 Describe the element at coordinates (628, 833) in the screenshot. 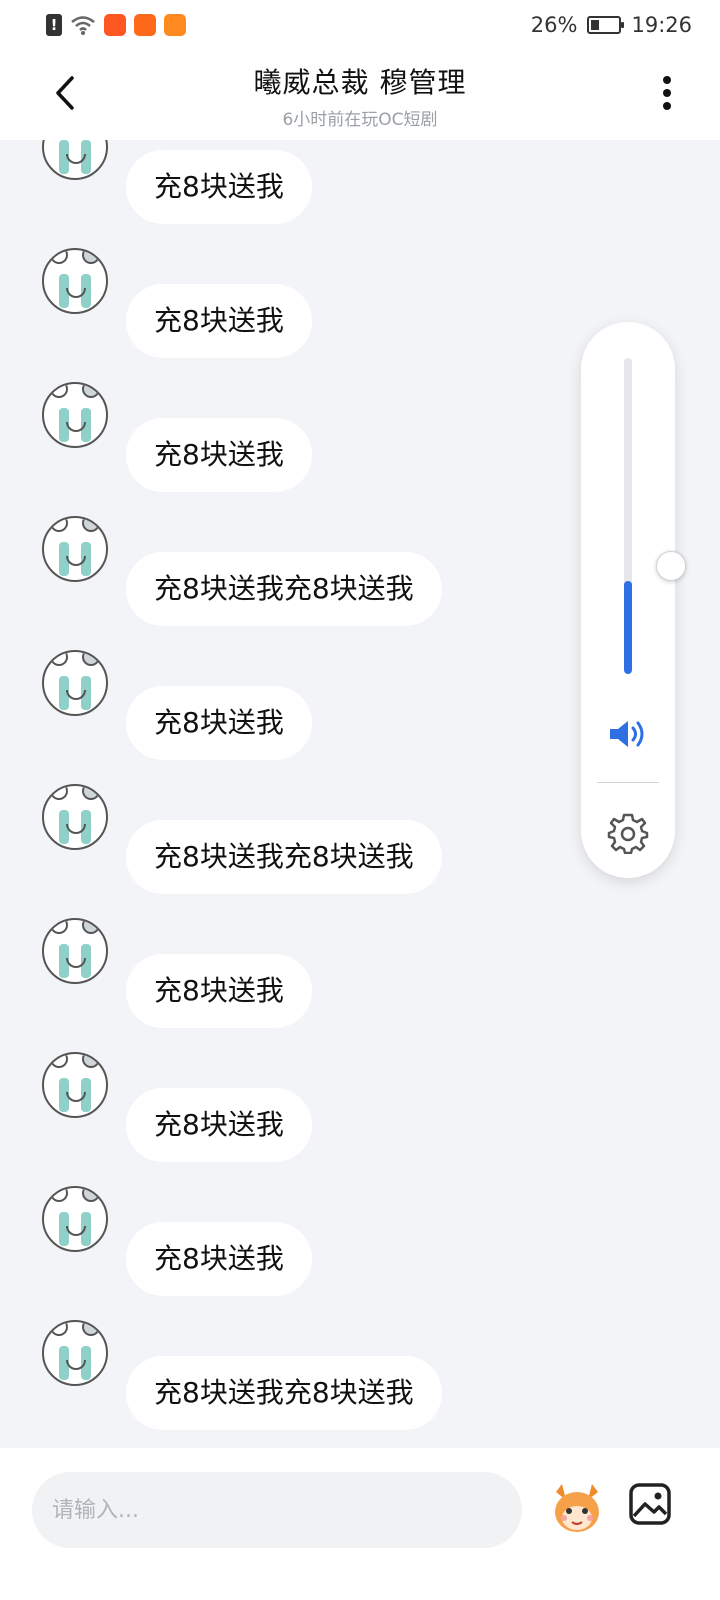

I see `gear-icon` at that location.